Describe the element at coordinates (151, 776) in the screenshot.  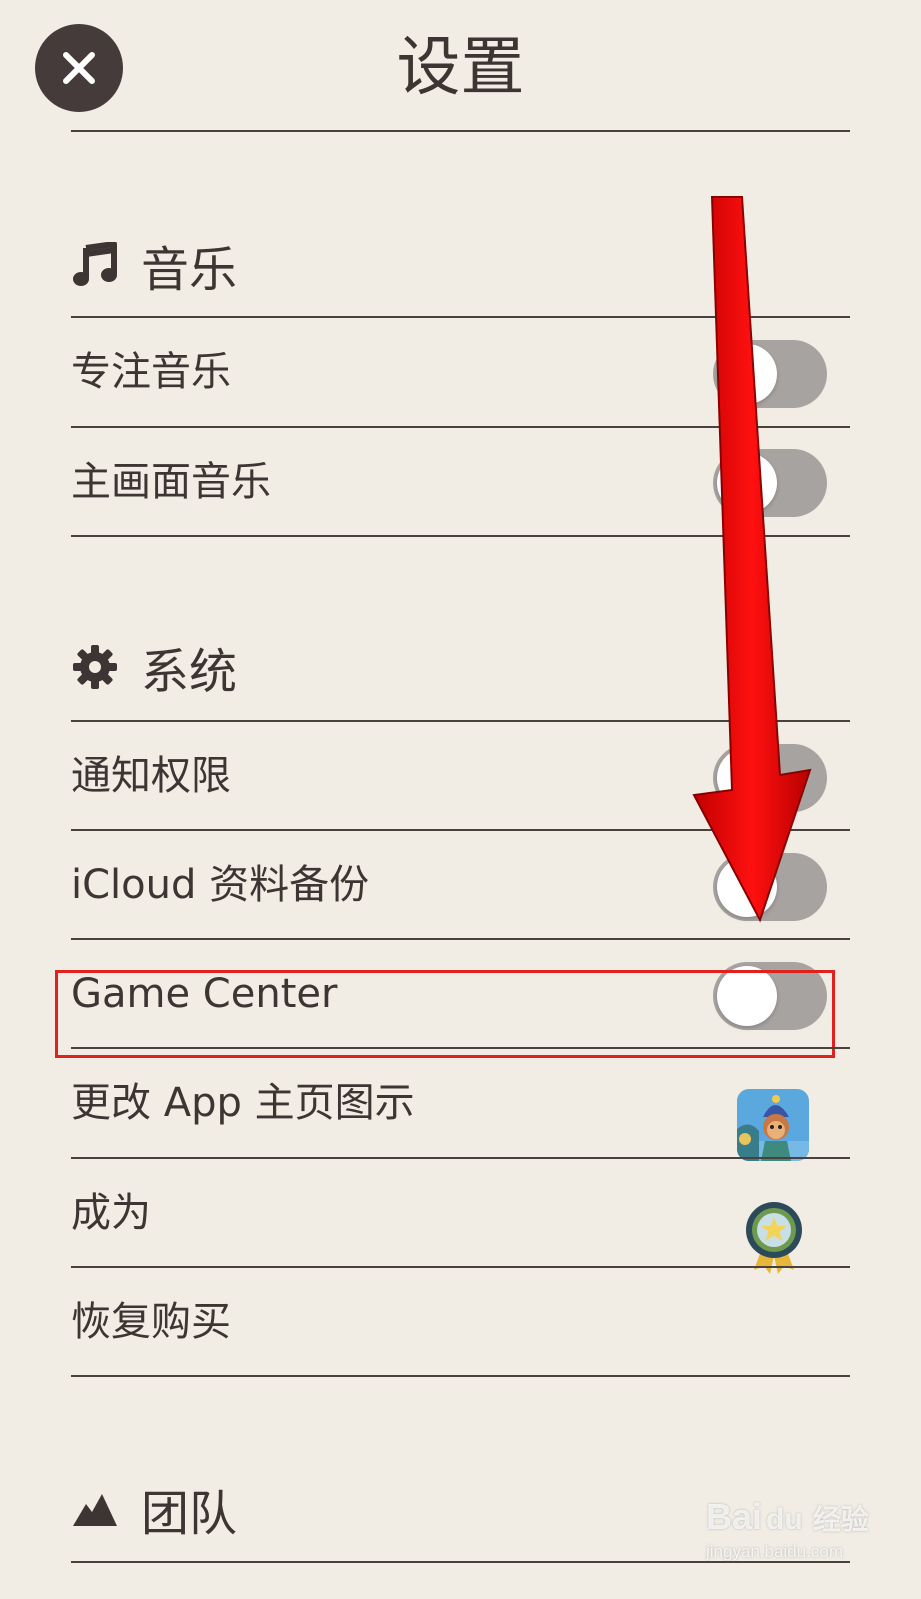
I see `row-notification-permission: 通知权限` at that location.